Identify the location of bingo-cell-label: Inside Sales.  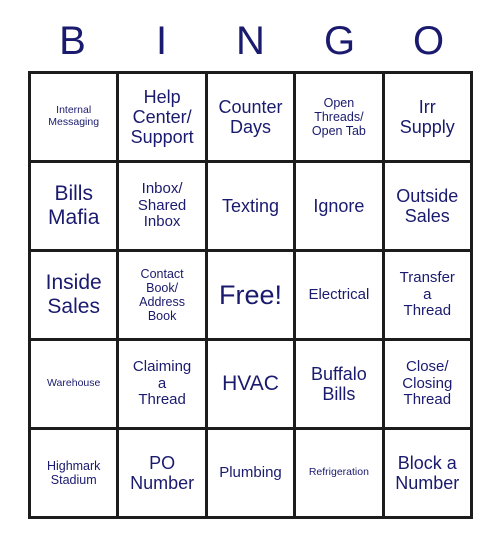
(73, 294).